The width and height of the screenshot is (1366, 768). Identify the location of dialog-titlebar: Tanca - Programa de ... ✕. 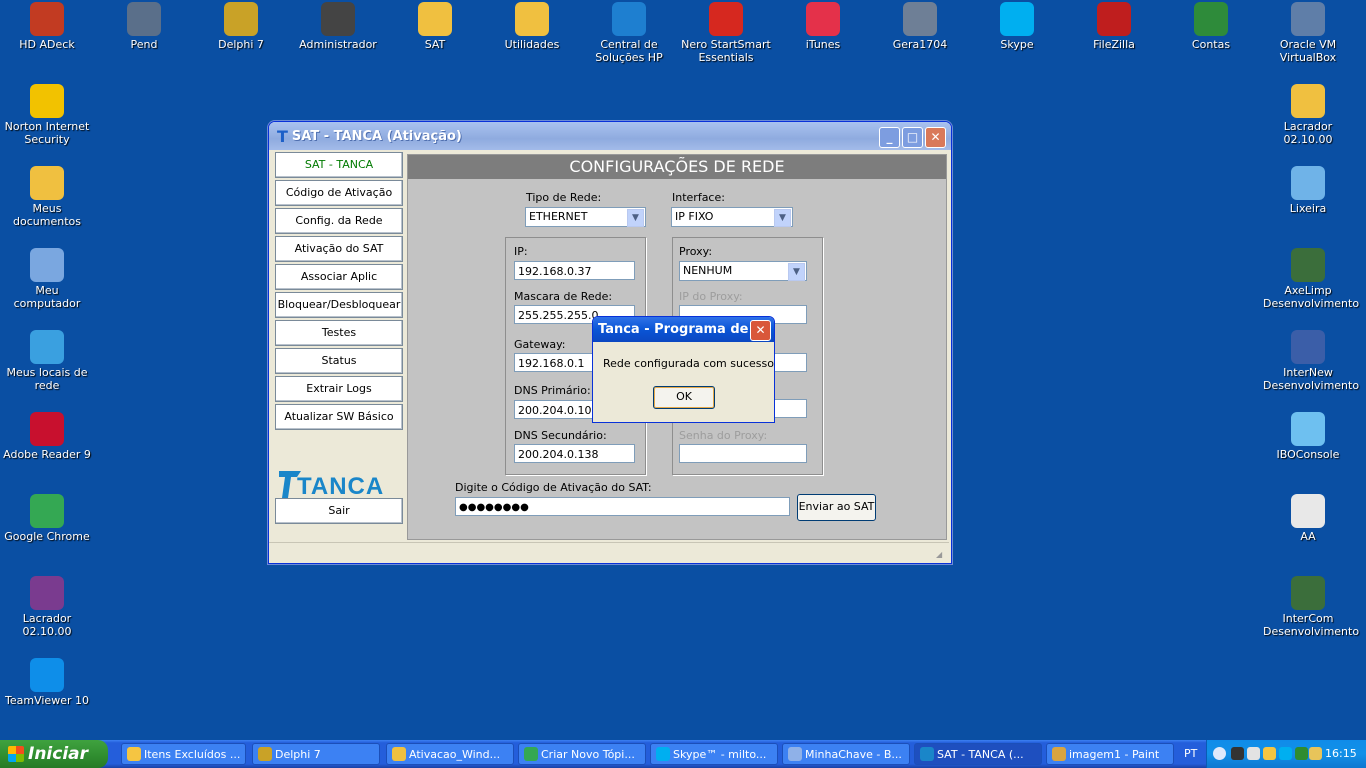
(683, 329).